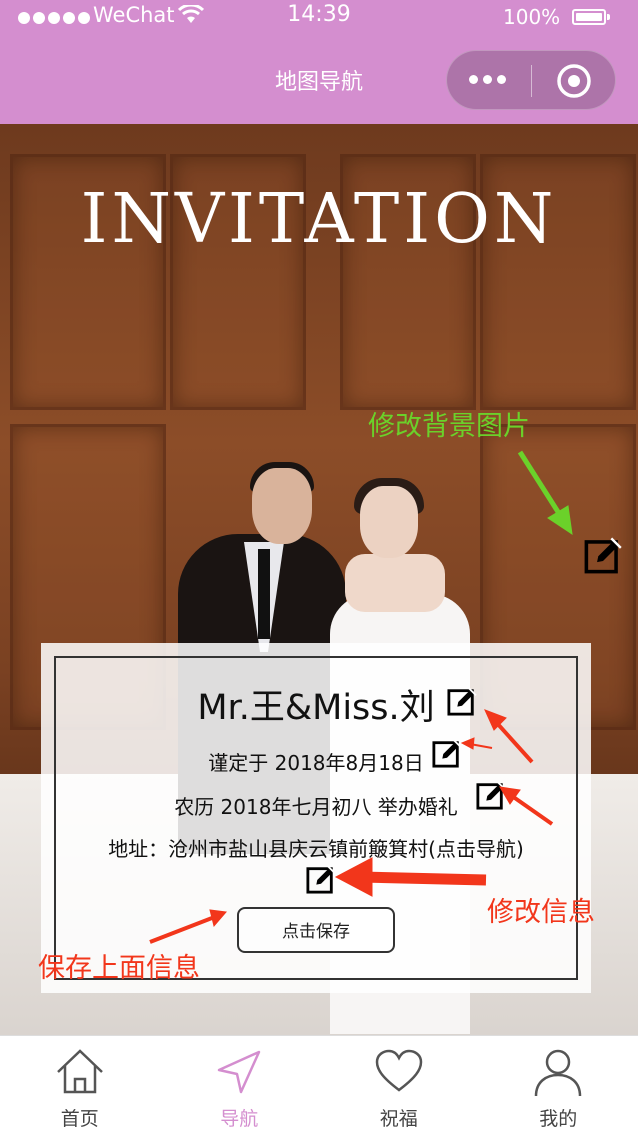 Image resolution: width=638 pixels, height=1135 pixels. Describe the element at coordinates (603, 555) in the screenshot. I see `edit-background-icon` at that location.